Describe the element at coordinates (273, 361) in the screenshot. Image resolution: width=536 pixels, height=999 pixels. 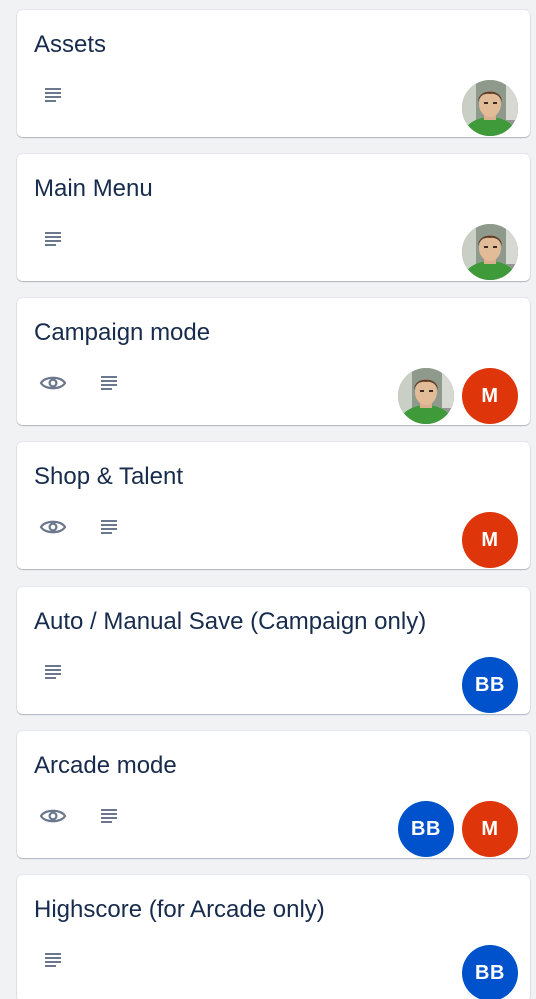
I see `card-campaign-mode: Campaign mode M` at that location.